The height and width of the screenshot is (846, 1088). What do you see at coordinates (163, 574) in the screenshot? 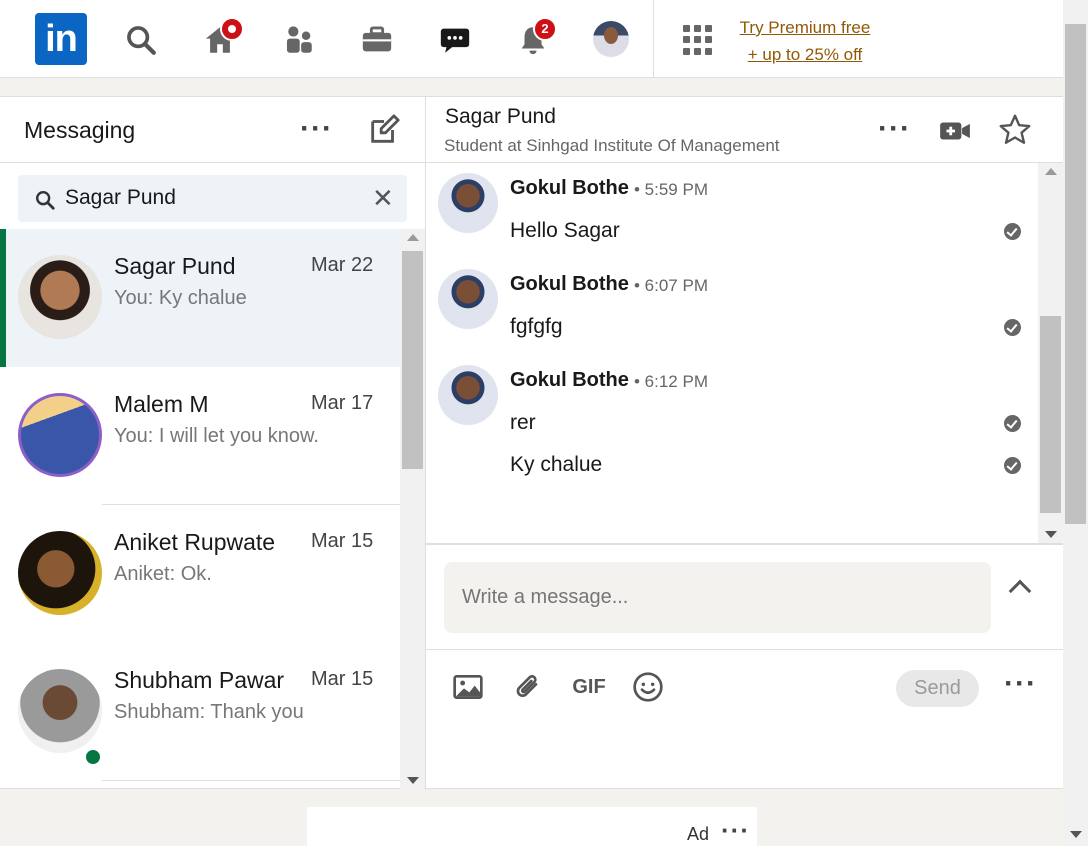
I see `conversation-snippet: Aniket: Ok.` at bounding box center [163, 574].